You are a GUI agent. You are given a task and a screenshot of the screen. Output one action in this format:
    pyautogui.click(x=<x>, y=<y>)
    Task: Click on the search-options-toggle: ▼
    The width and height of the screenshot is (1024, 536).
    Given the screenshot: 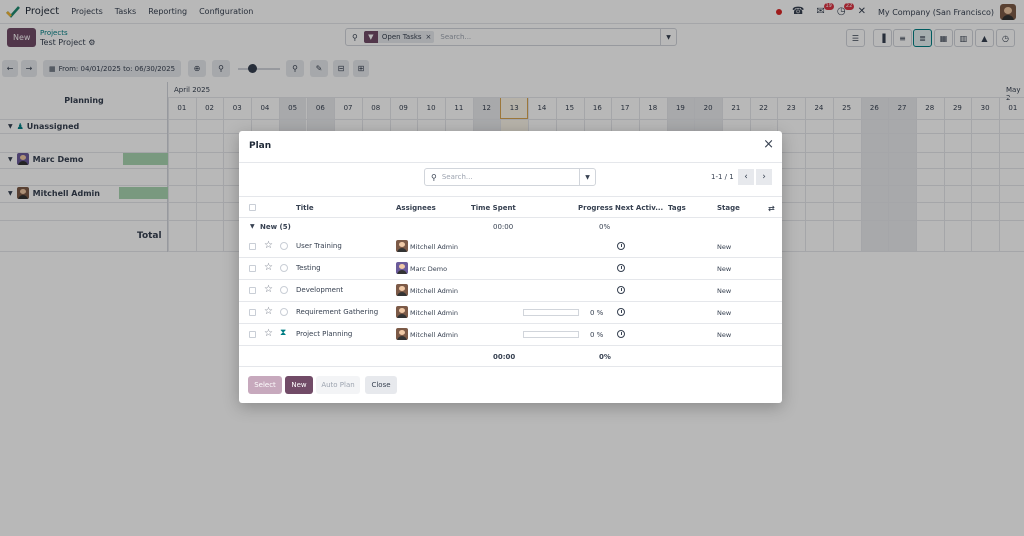 What is the action you would take?
    pyautogui.click(x=587, y=177)
    